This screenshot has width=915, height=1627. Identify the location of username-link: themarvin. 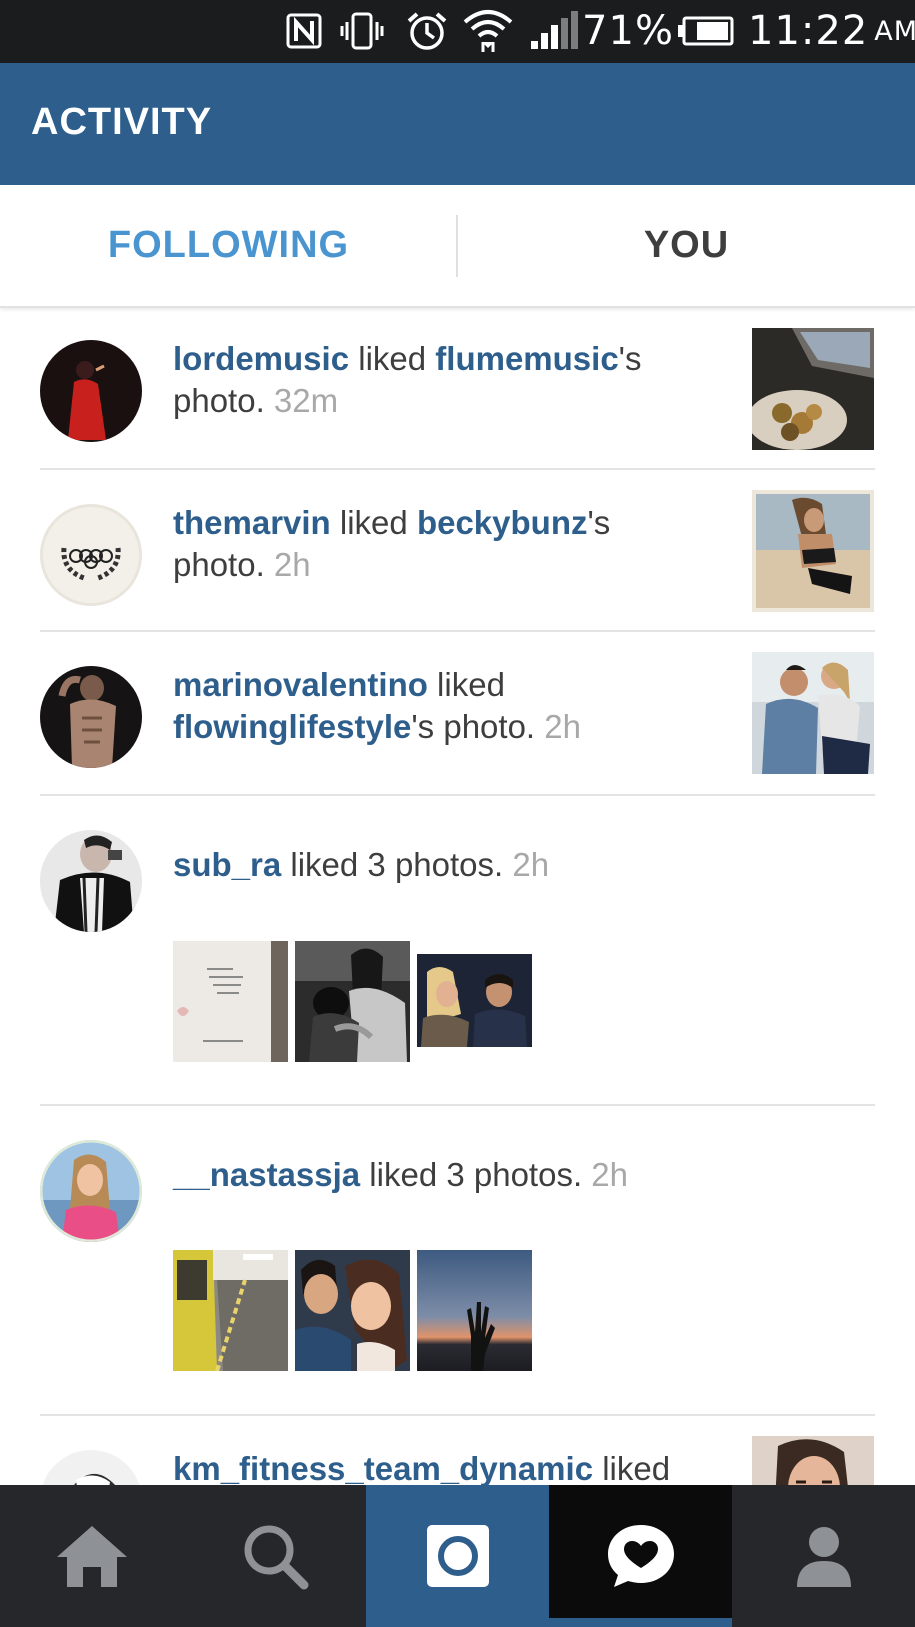
(252, 522).